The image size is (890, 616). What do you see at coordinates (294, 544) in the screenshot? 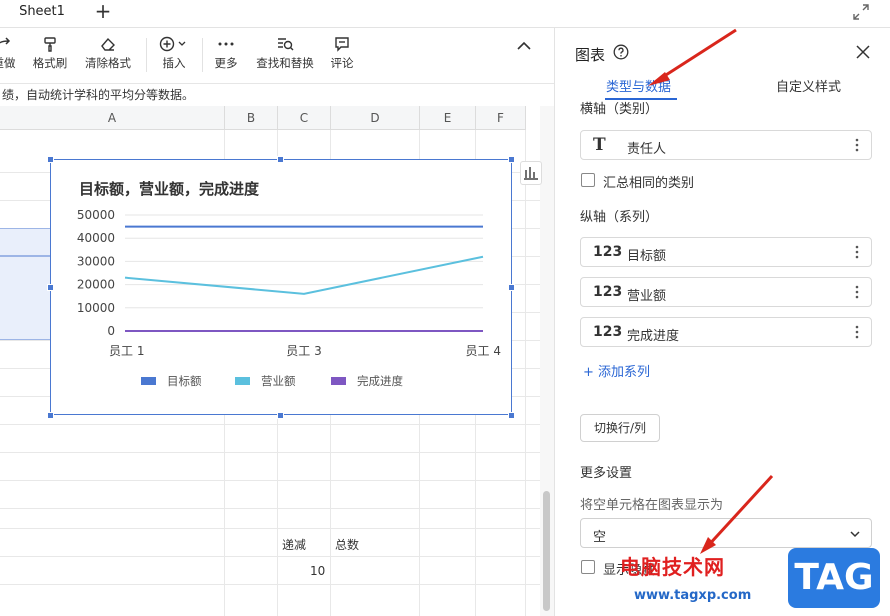
I see `cell-c-label: 递减` at bounding box center [294, 544].